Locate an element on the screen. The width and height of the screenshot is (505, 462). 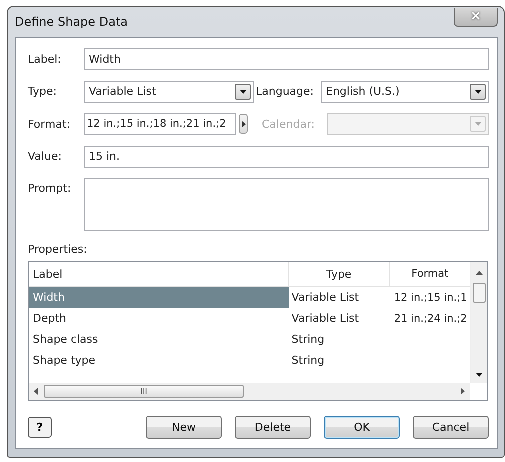
scroll-down-icon is located at coordinates (479, 375).